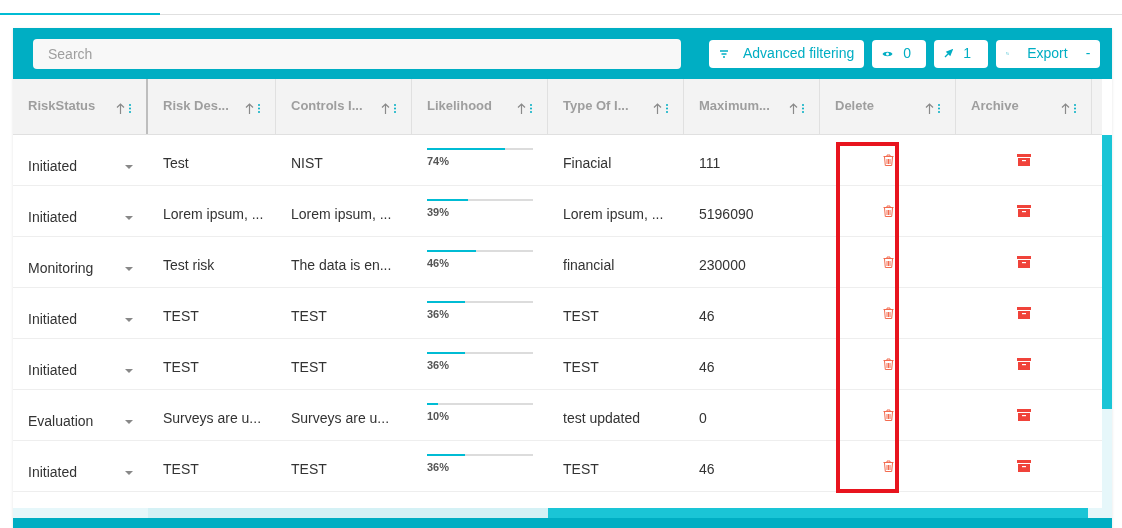  What do you see at coordinates (710, 163) in the screenshot?
I see `table-cell-text: 111` at bounding box center [710, 163].